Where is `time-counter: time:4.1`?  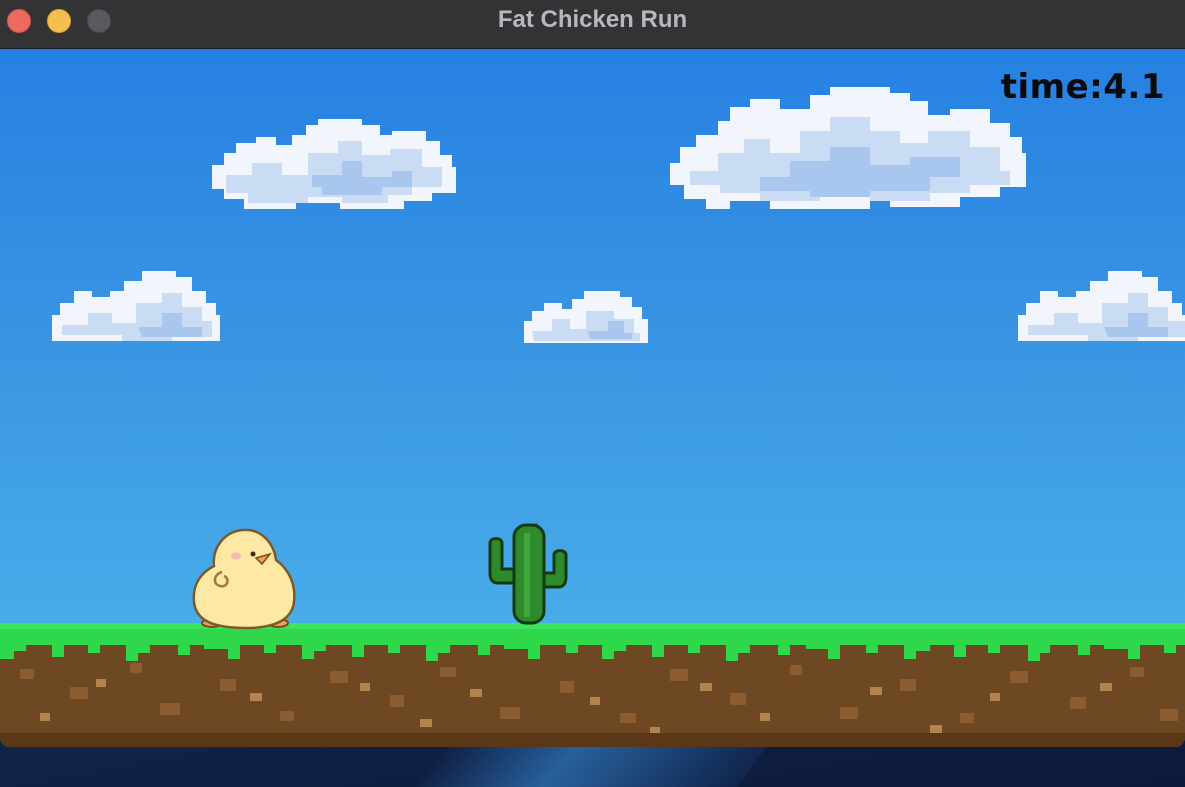 time-counter: time:4.1 is located at coordinates (1083, 87).